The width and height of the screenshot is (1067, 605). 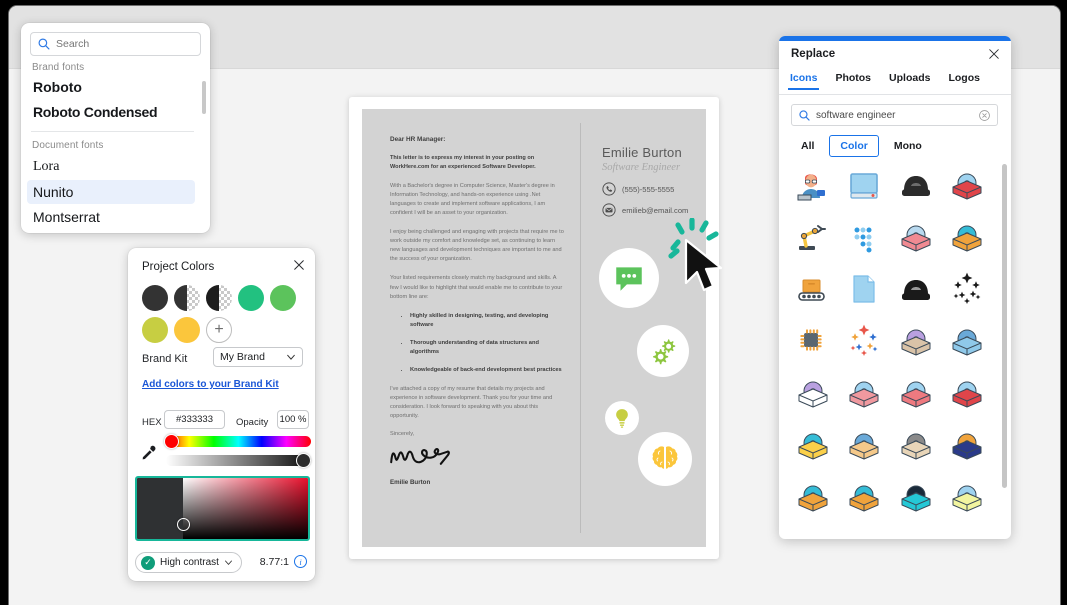 What do you see at coordinates (853, 146) in the screenshot?
I see `filter-color: Color` at bounding box center [853, 146].